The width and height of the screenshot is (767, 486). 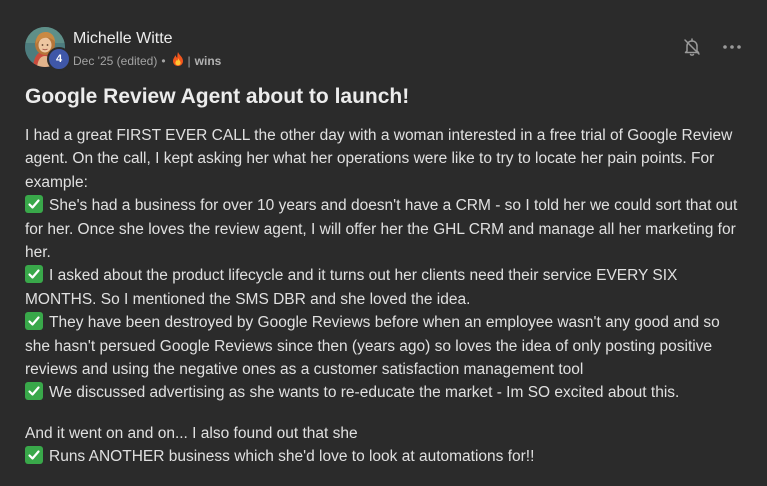 I want to click on author-avatar: 4, so click(x=48, y=49).